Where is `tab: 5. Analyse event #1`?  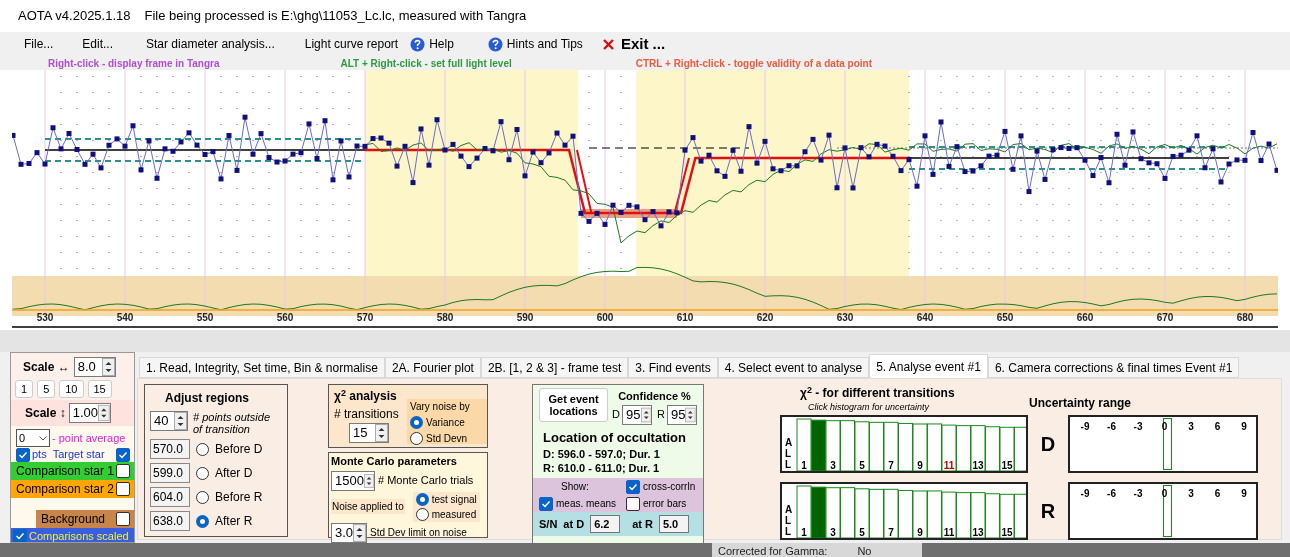 tab: 5. Analyse event #1 is located at coordinates (928, 366).